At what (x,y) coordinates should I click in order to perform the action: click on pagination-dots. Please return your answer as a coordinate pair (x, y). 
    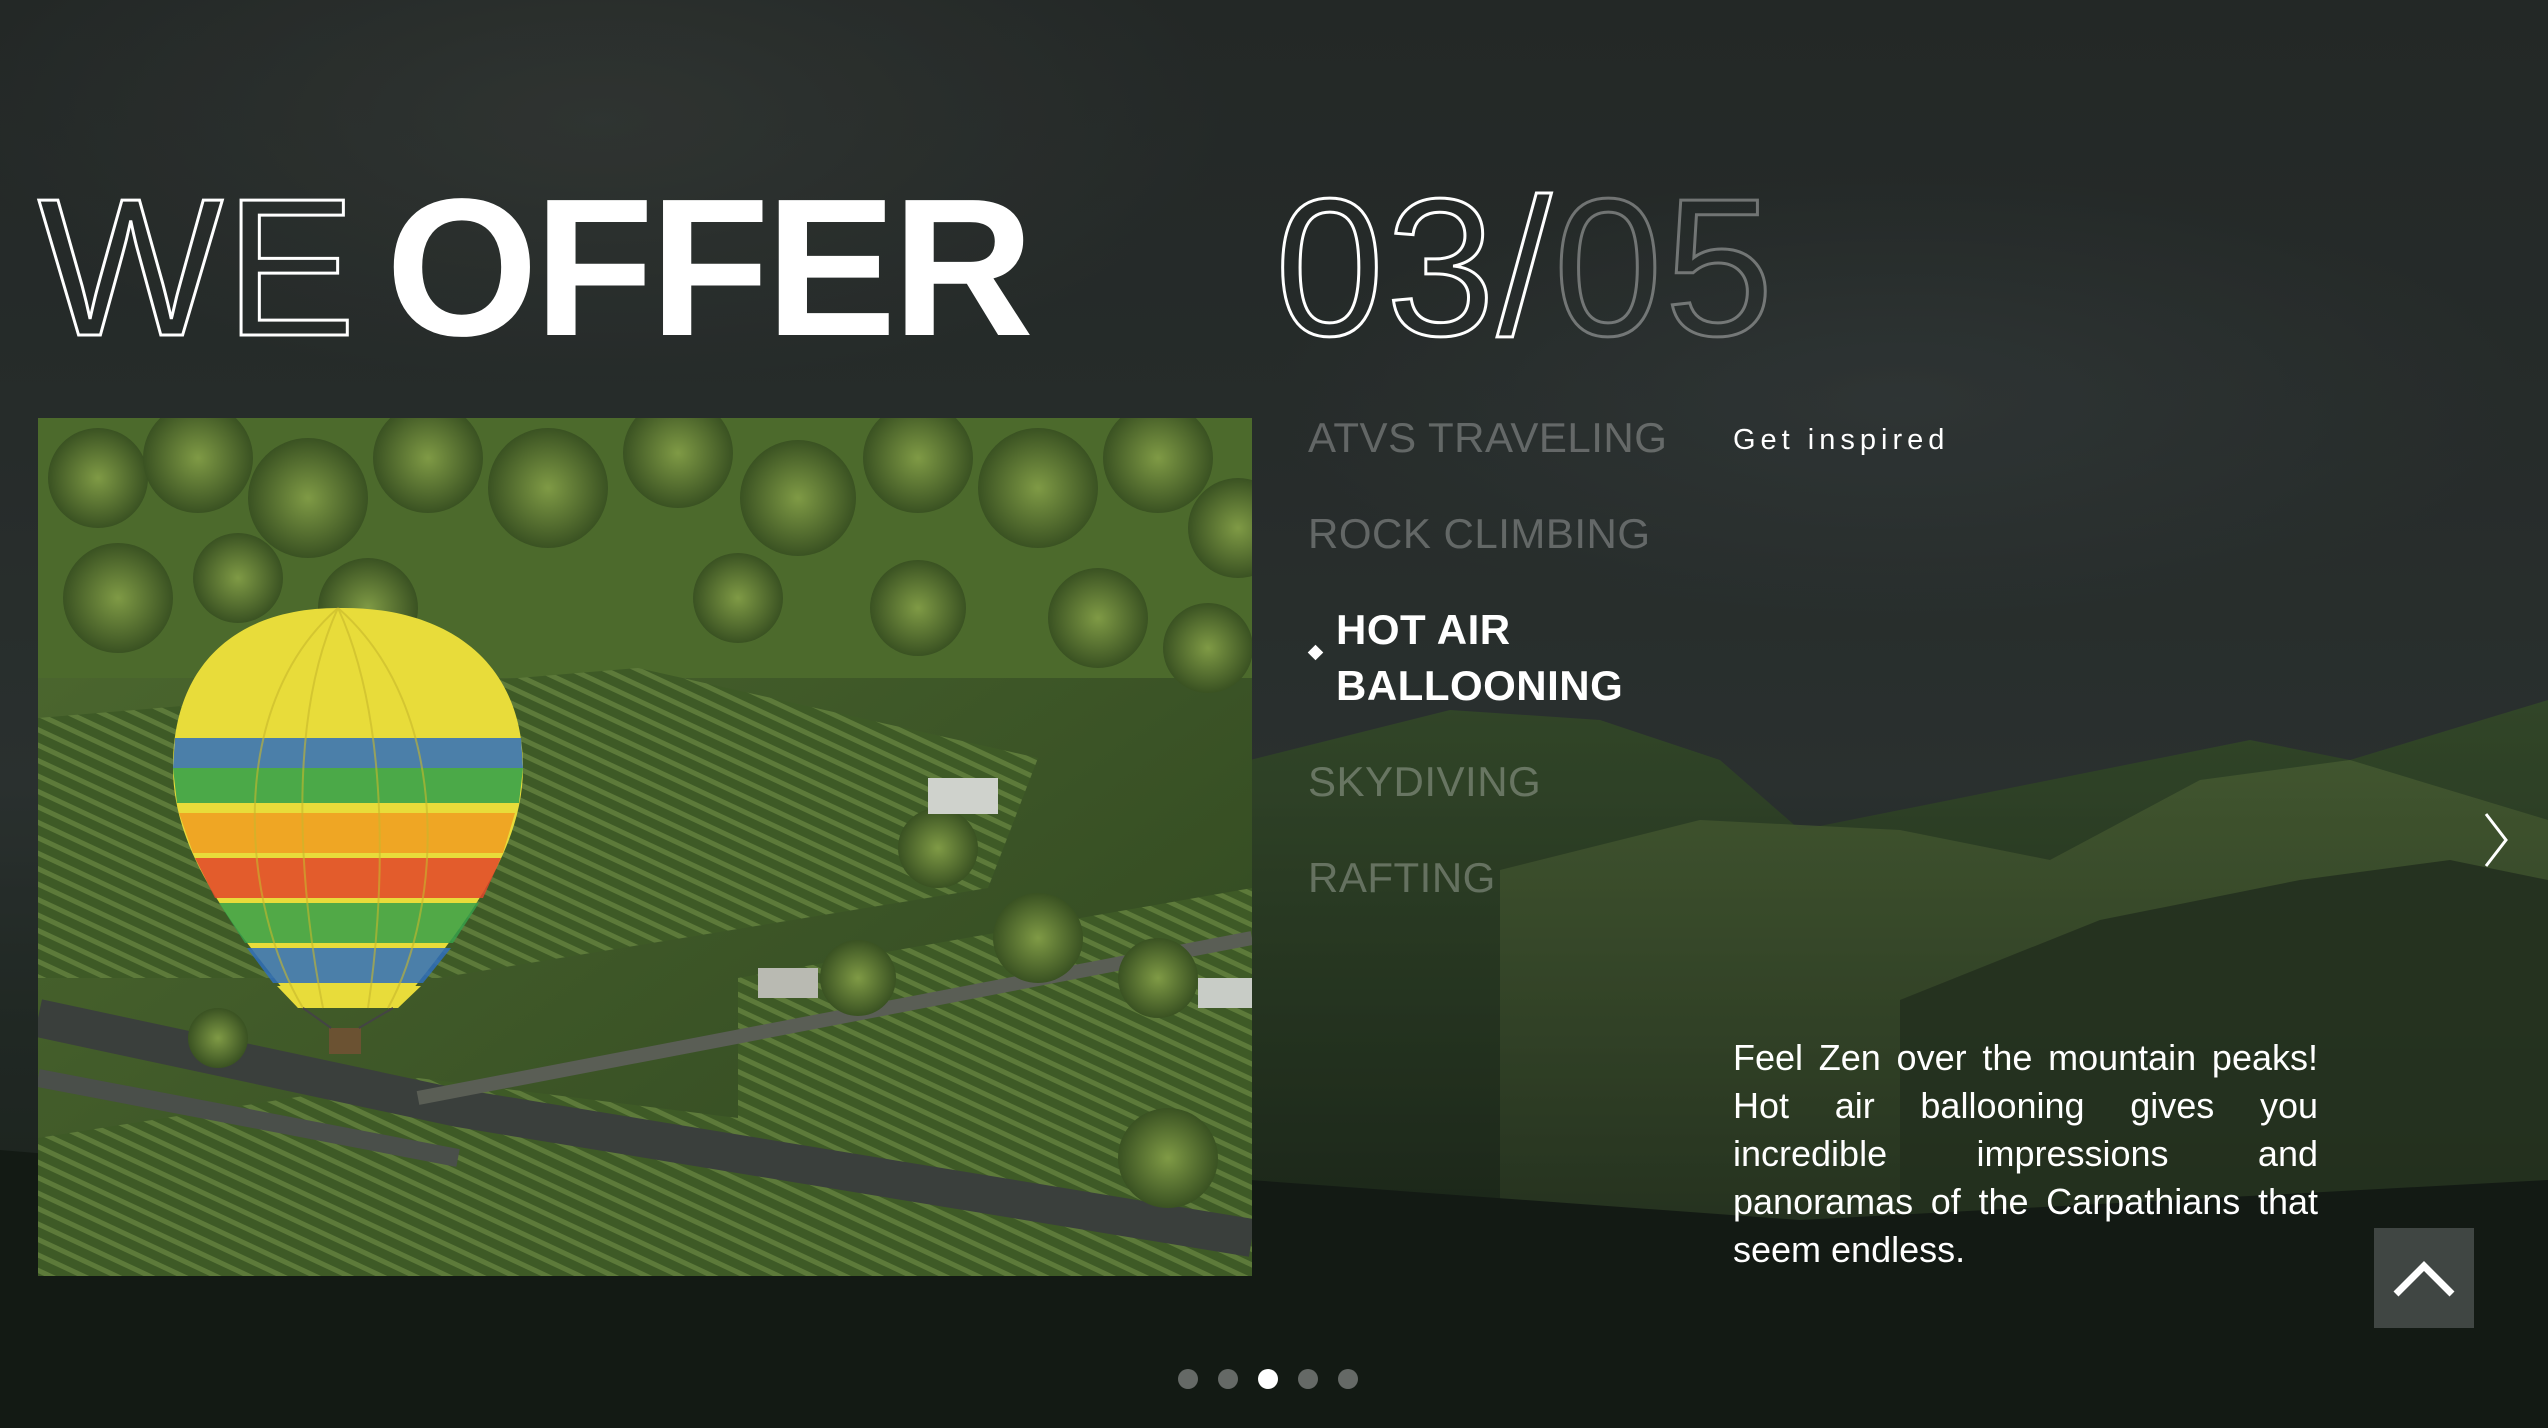
    Looking at the image, I should click on (1268, 1379).